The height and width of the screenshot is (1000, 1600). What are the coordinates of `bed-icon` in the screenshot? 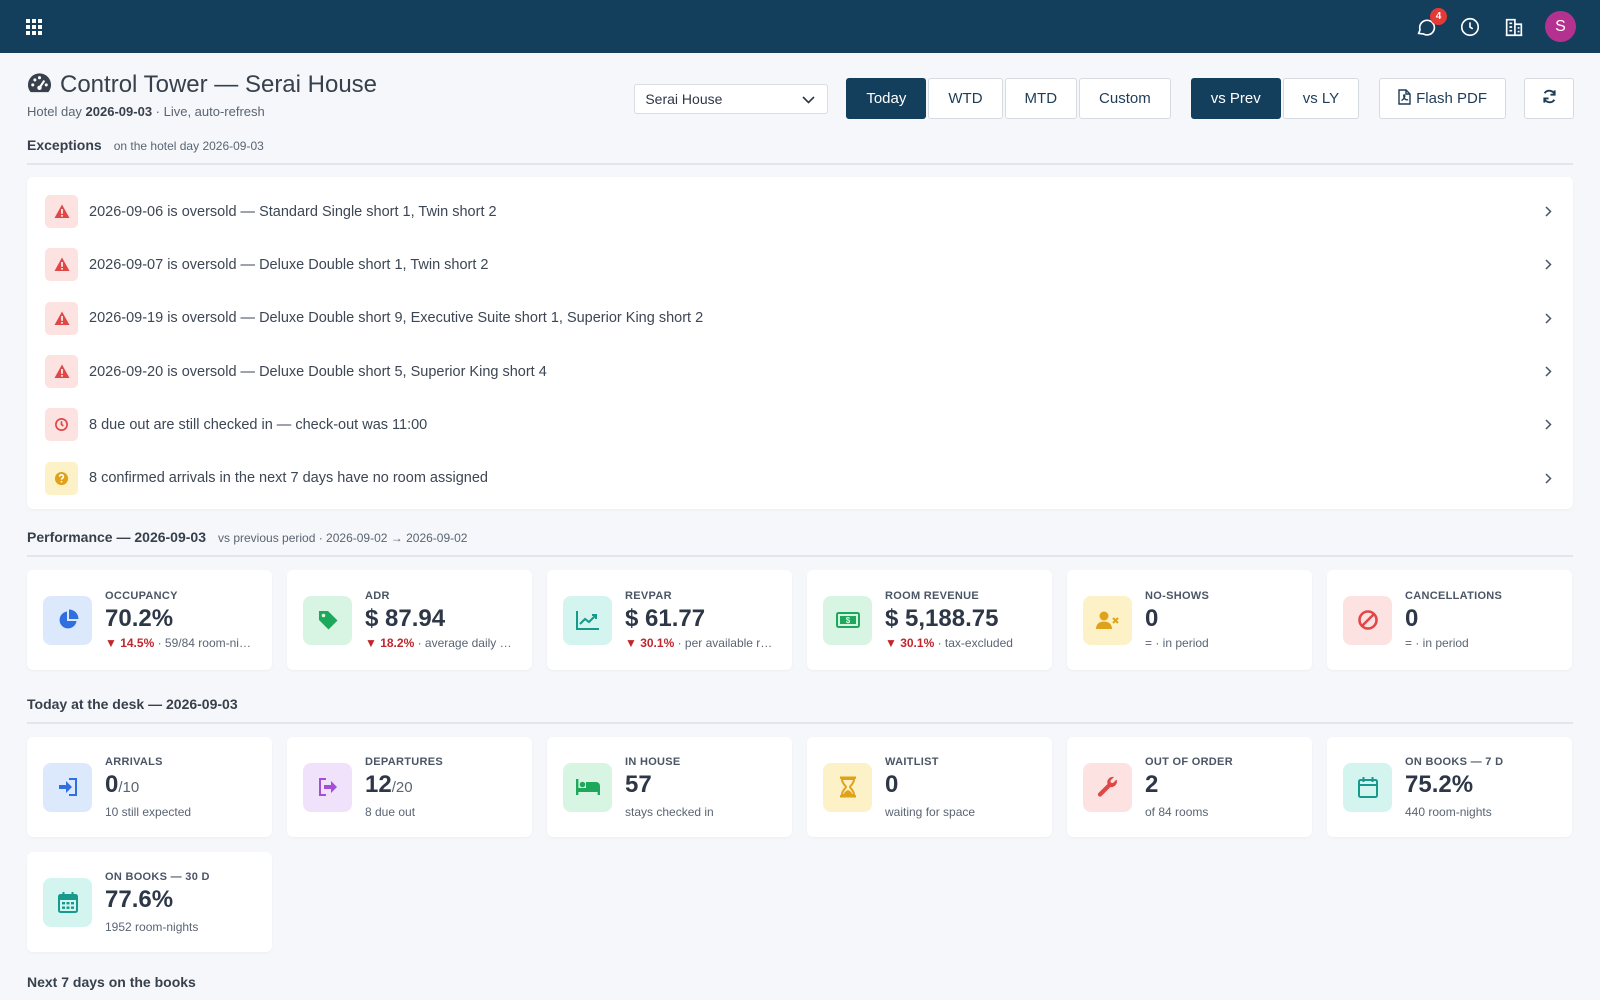 It's located at (587, 787).